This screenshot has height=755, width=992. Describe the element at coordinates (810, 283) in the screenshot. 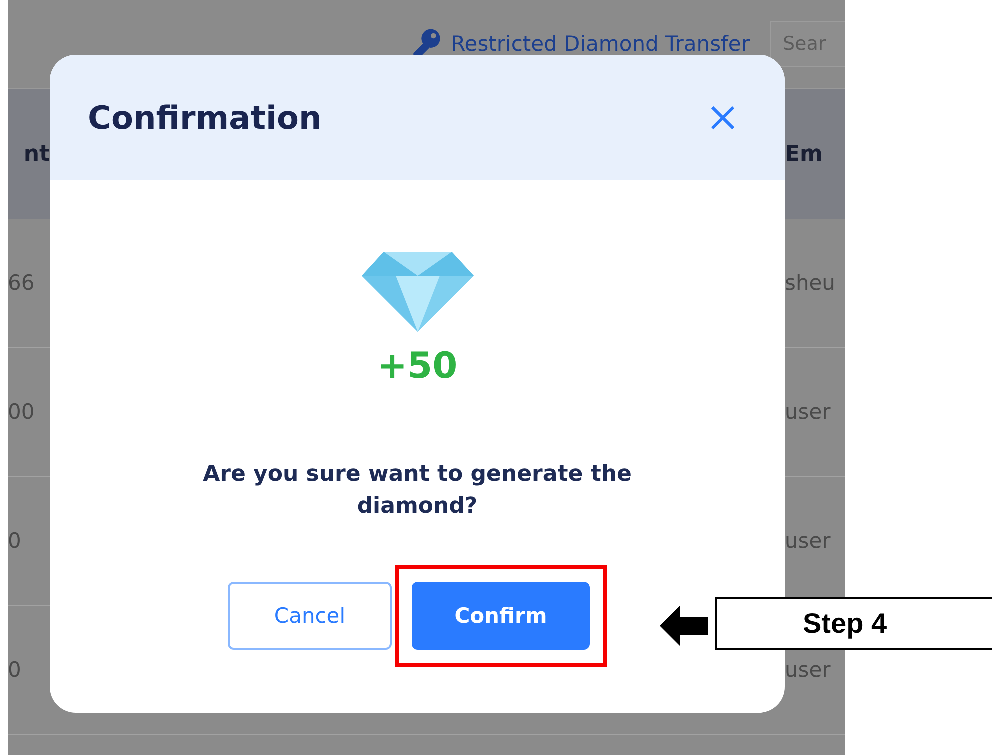

I see `table-cell-text: sheu` at that location.